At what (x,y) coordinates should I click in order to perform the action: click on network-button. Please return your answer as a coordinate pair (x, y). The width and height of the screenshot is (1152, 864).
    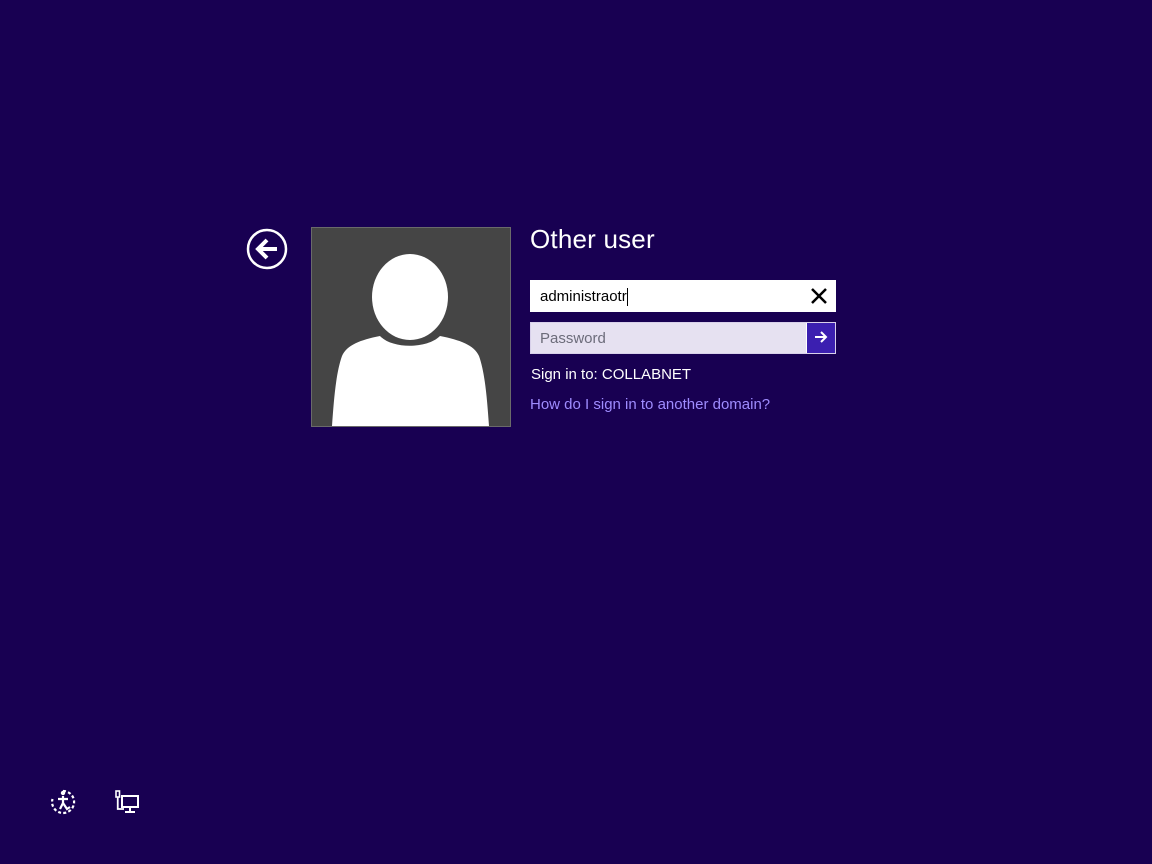
    Looking at the image, I should click on (127, 802).